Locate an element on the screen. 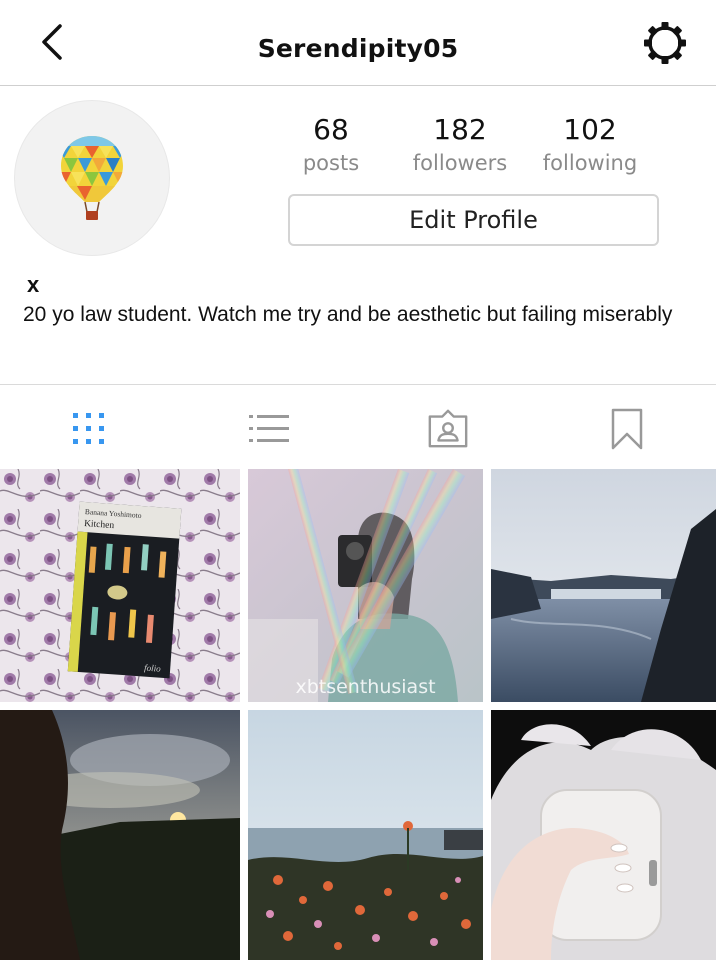 This screenshot has height=960, width=716. stat-posts: 68 posts is located at coordinates (331, 145).